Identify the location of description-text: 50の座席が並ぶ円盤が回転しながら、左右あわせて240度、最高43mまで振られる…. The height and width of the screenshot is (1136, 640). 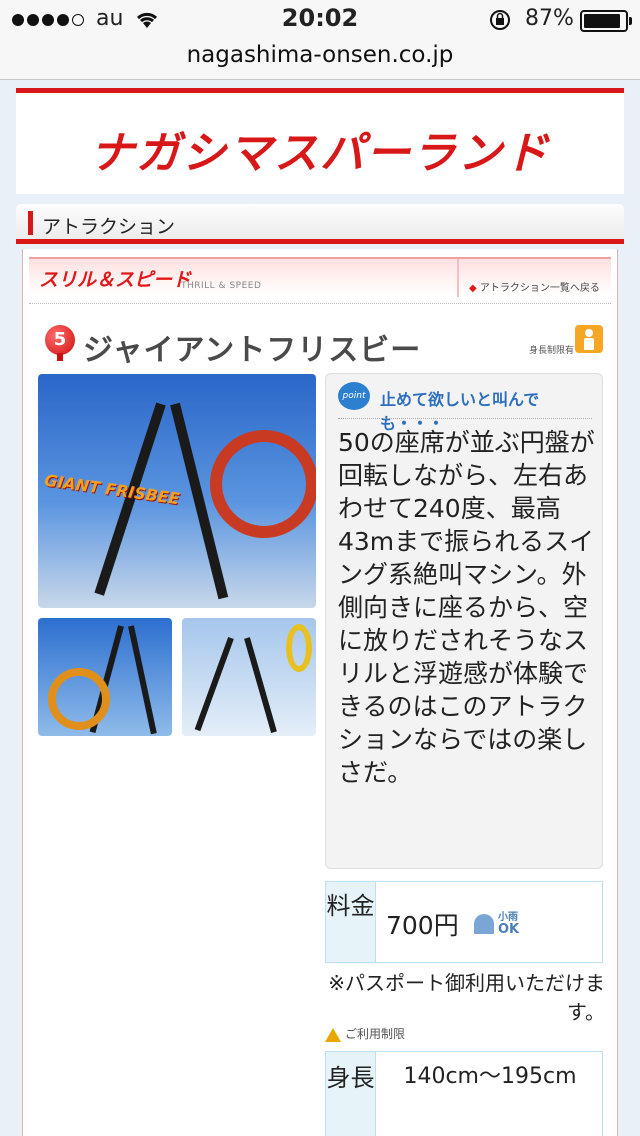
(466, 607).